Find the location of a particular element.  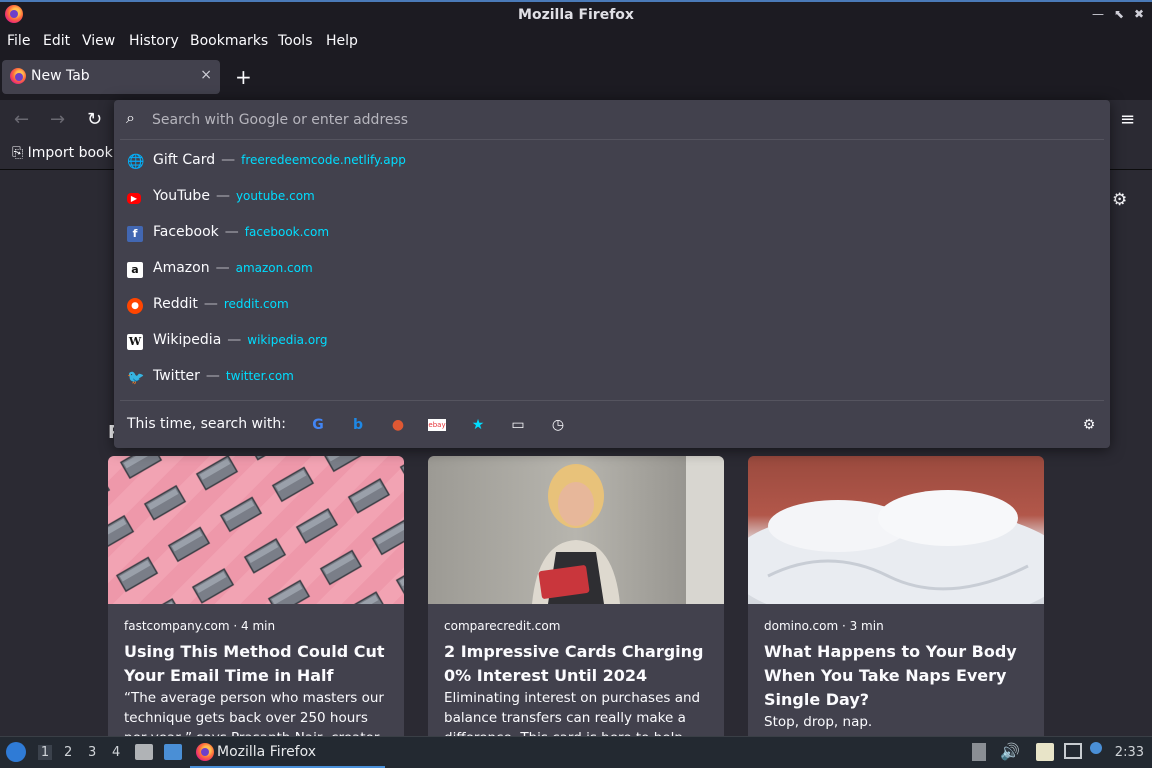

search-settings-gear-icon: ⚙ is located at coordinates (1089, 425).